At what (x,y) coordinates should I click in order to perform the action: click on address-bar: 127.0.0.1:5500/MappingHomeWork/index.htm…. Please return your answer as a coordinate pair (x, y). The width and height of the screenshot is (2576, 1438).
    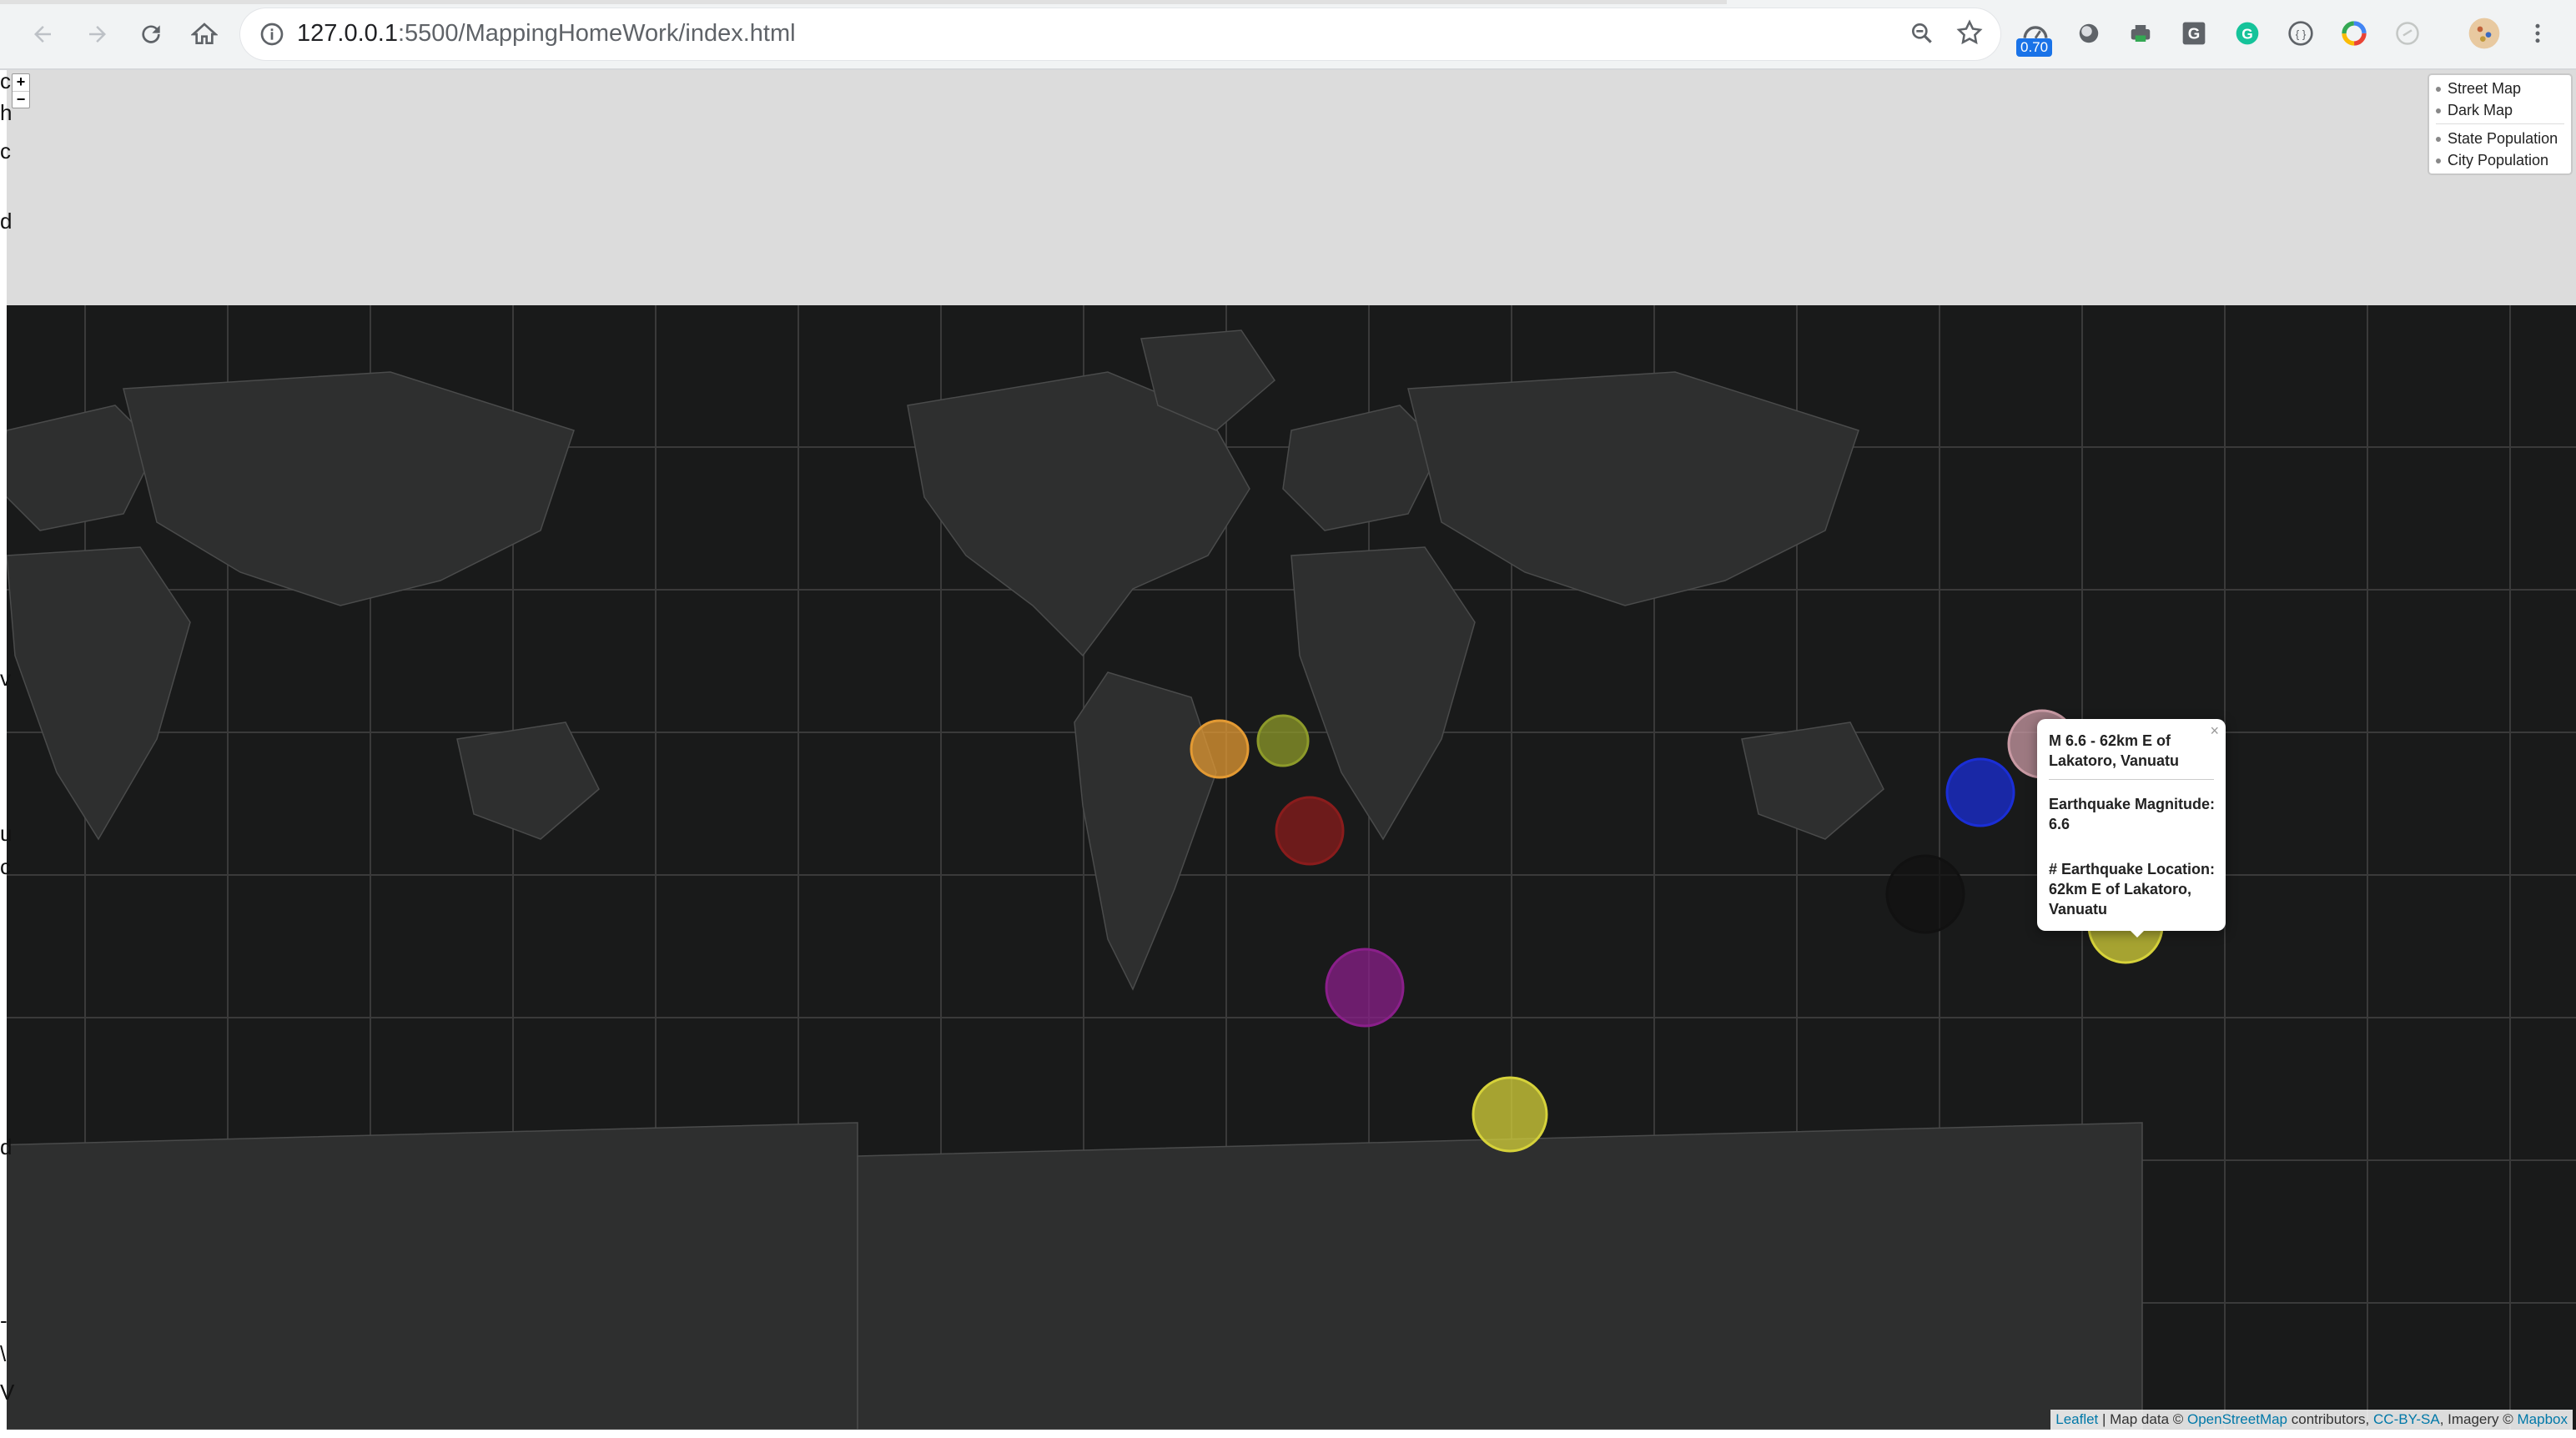
    Looking at the image, I should click on (1120, 34).